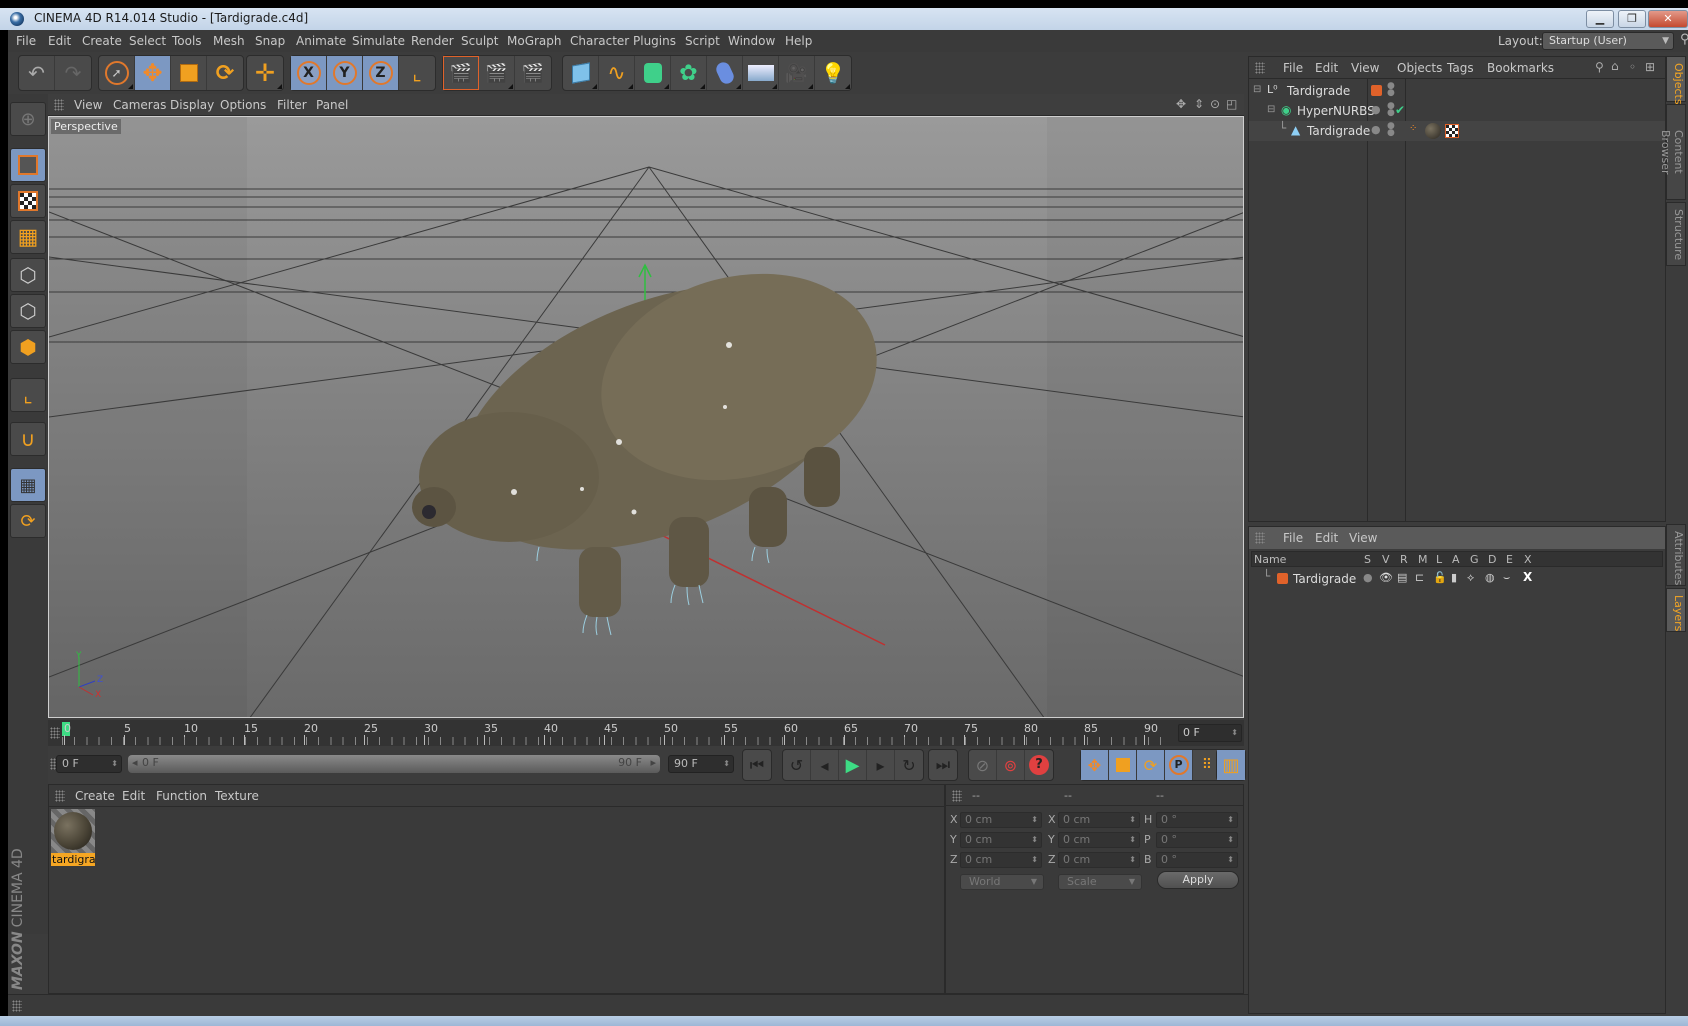 The width and height of the screenshot is (1688, 1026). I want to click on new-window-icon: ⊞, so click(1650, 67).